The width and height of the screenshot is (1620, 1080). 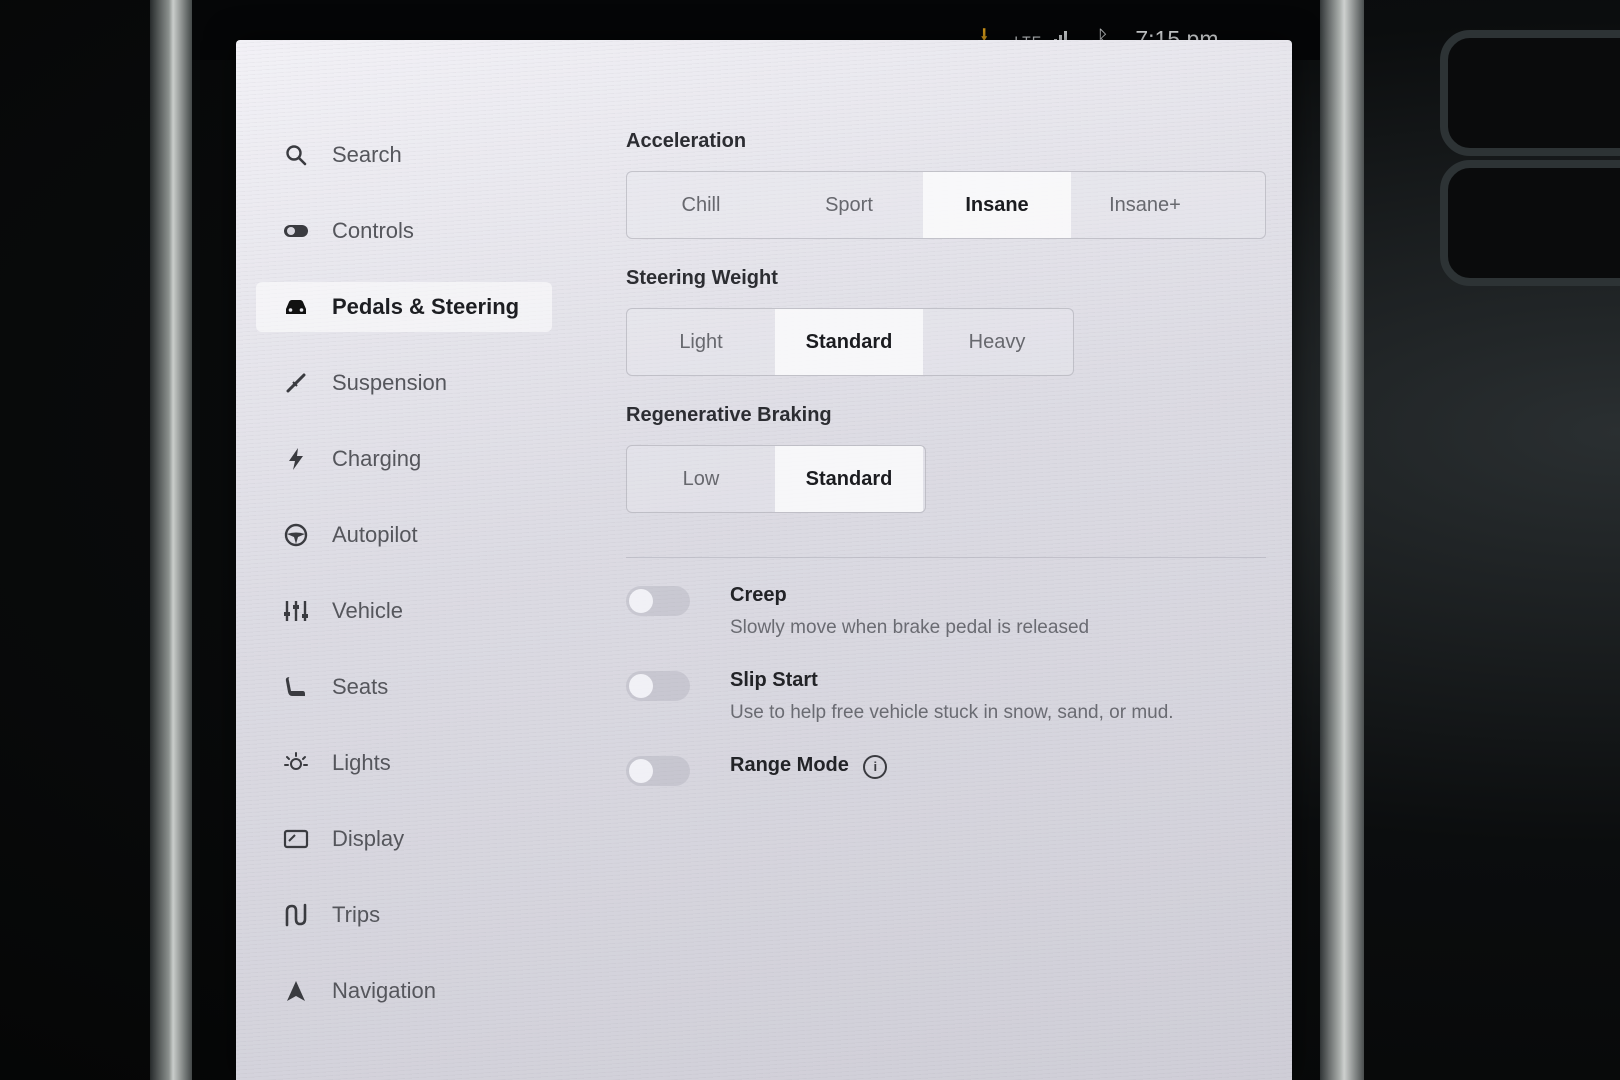 What do you see at coordinates (296, 459) in the screenshot?
I see `lightning-icon` at bounding box center [296, 459].